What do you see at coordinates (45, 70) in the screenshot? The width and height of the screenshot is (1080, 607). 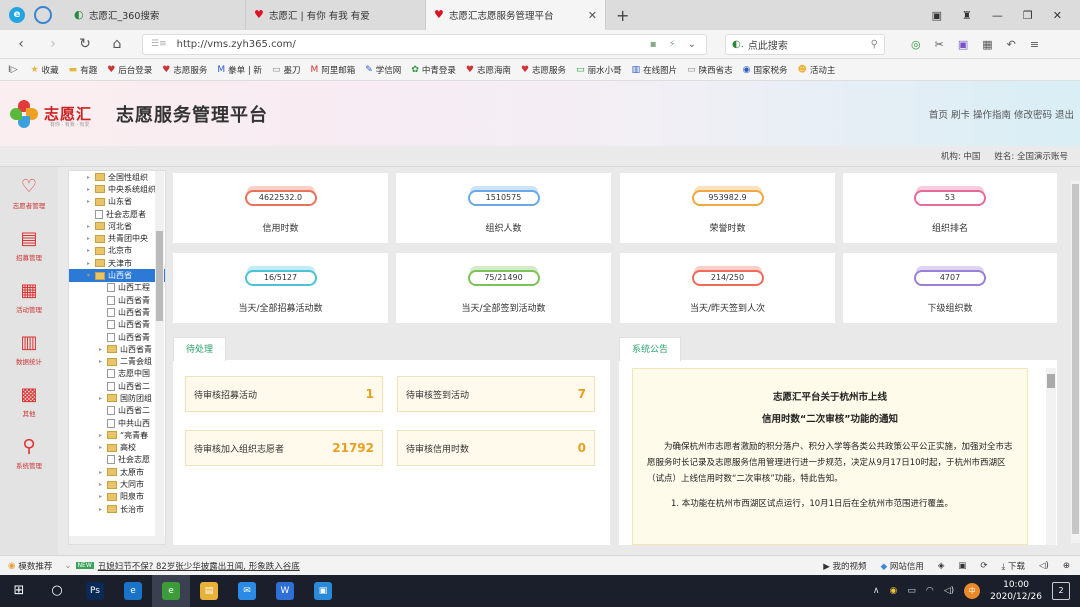 I see `bookmark-item: ★ 收藏` at bounding box center [45, 70].